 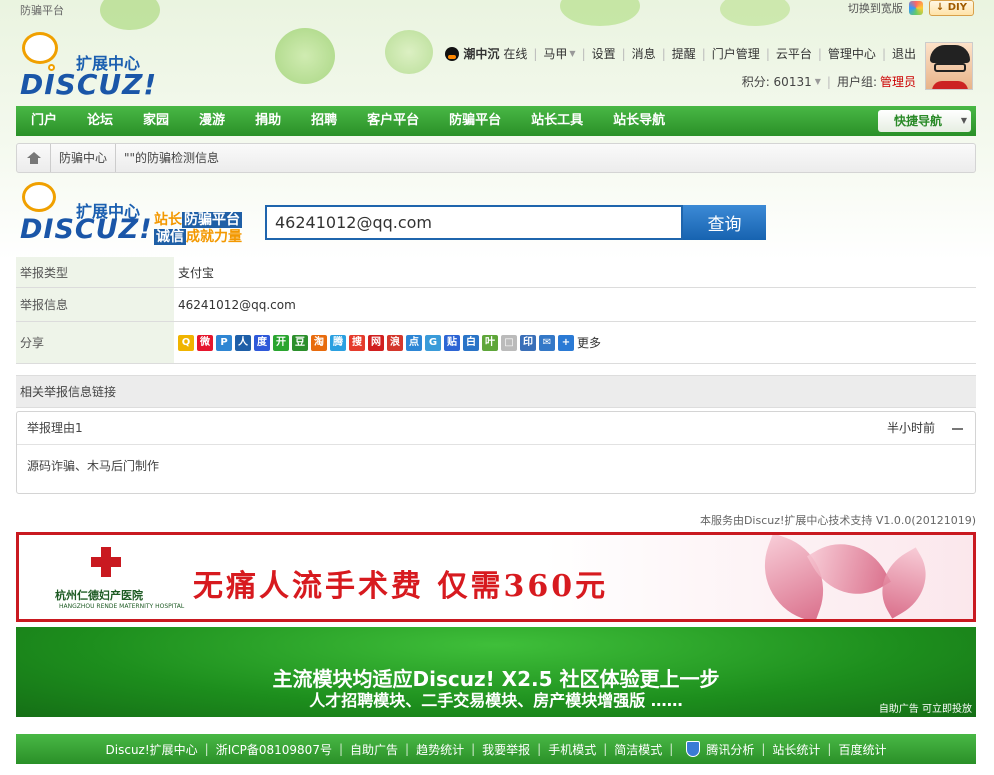 What do you see at coordinates (957, 429) in the screenshot?
I see `collapse-icon` at bounding box center [957, 429].